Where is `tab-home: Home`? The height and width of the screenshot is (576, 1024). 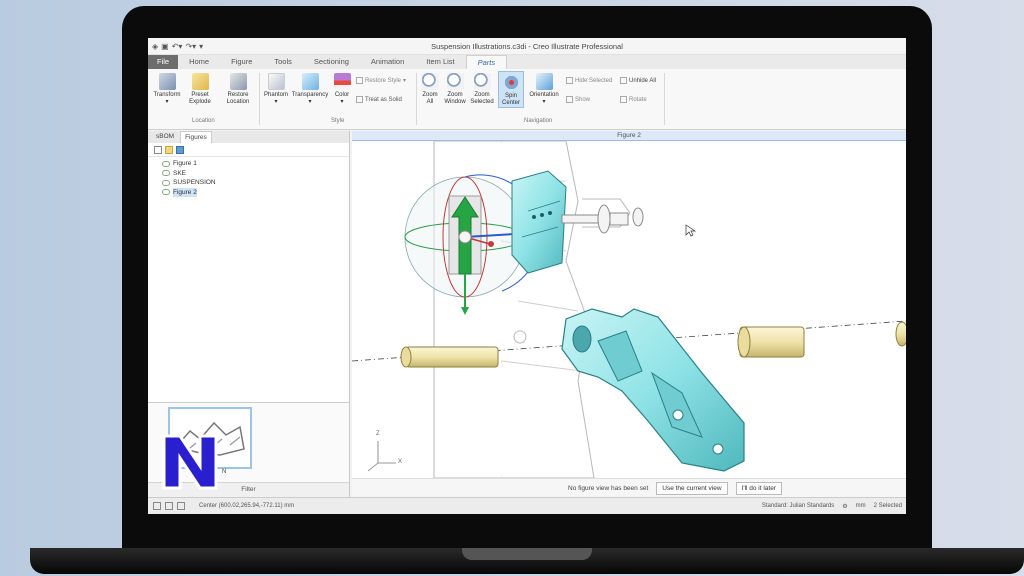
tab-home: Home is located at coordinates (199, 62).